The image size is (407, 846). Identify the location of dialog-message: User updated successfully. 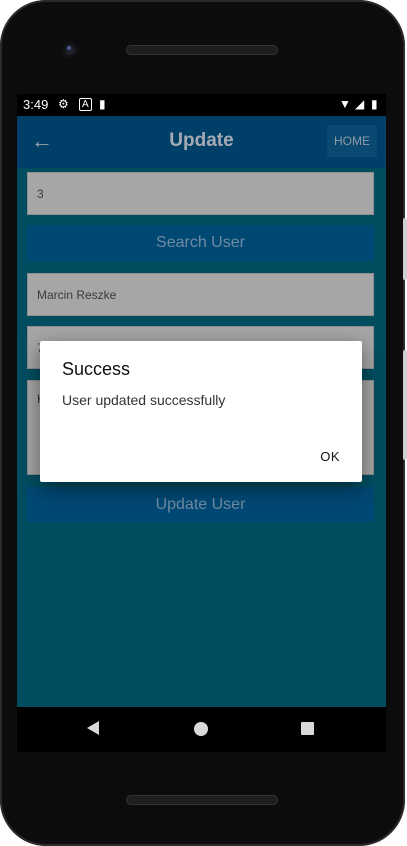
(144, 400).